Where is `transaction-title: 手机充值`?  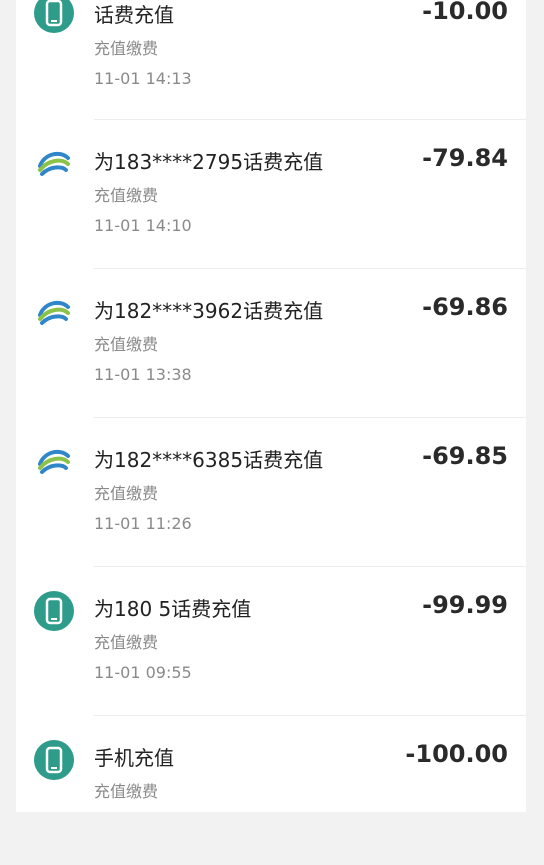 transaction-title: 手机充值 is located at coordinates (134, 758).